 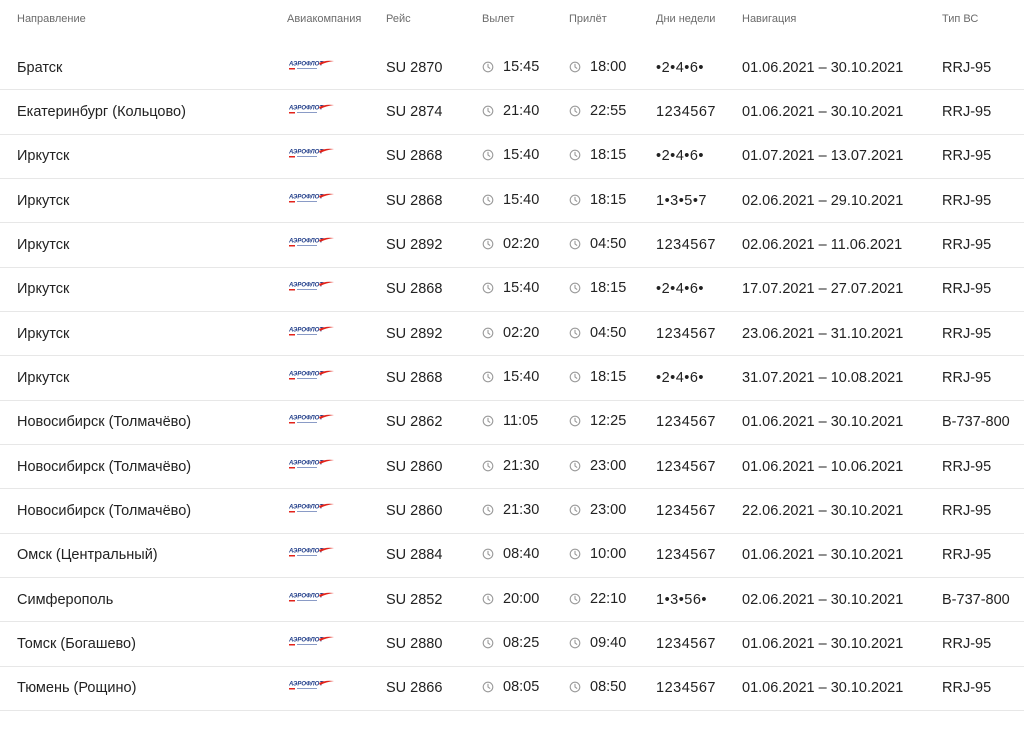 I want to click on destination-cell: Симферополь, so click(x=65, y=599).